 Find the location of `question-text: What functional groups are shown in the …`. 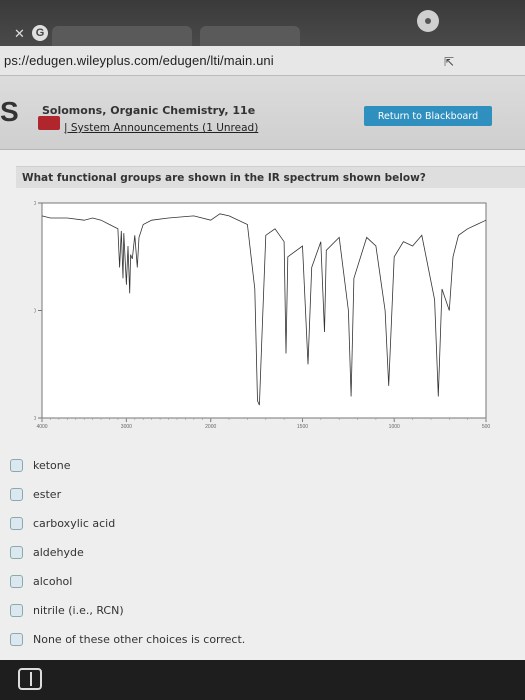

question-text: What functional groups are shown in the … is located at coordinates (224, 178).